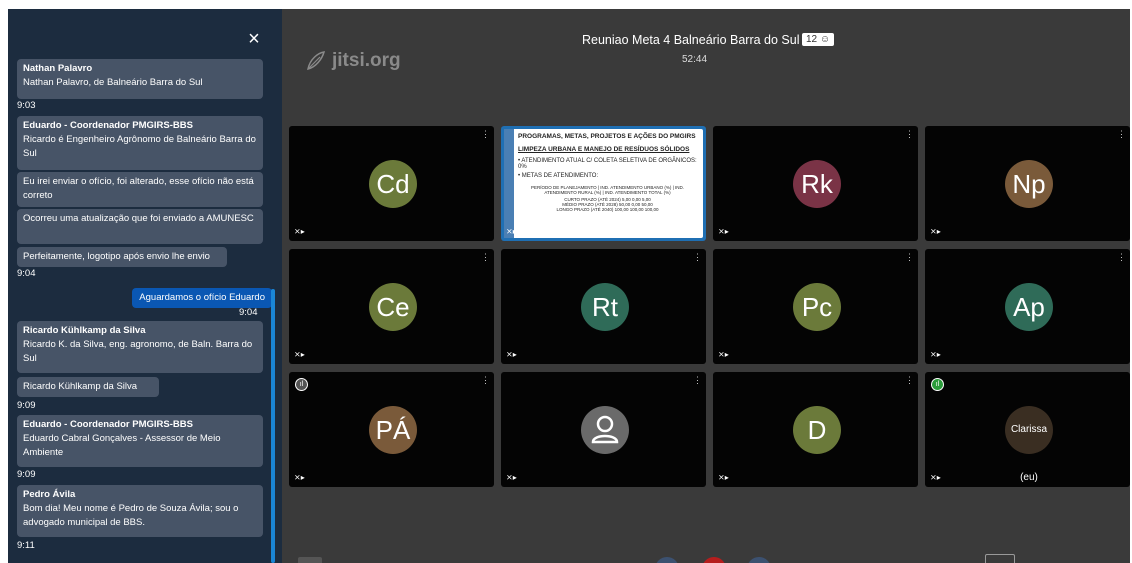 The width and height of the screenshot is (1132, 563). I want to click on avatar: D, so click(817, 430).